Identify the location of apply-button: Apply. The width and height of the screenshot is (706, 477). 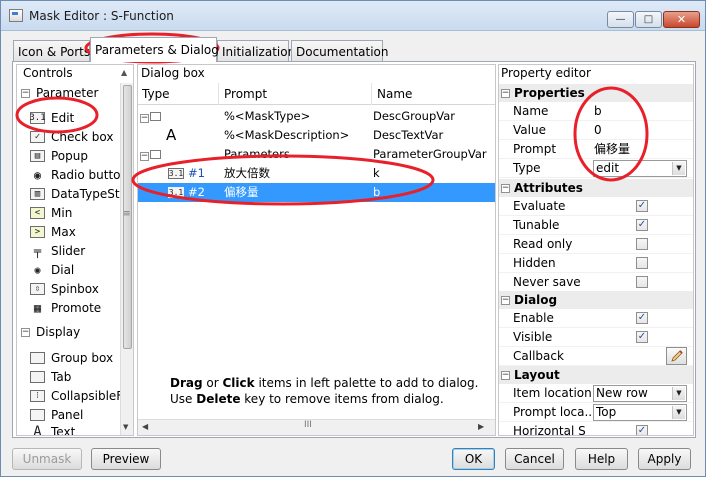
(664, 459).